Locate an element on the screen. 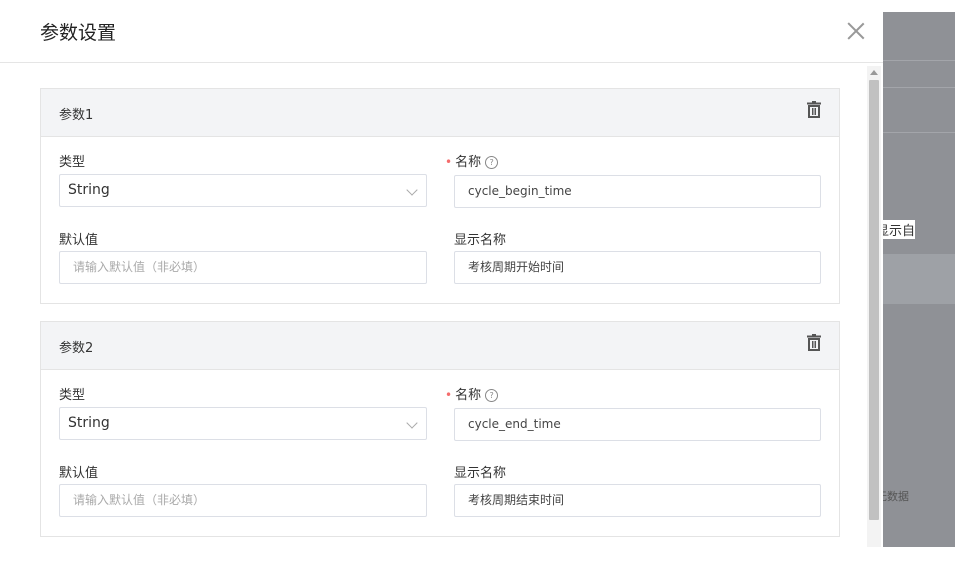 The height and width of the screenshot is (571, 955). background-app is located at coordinates (919, 279).